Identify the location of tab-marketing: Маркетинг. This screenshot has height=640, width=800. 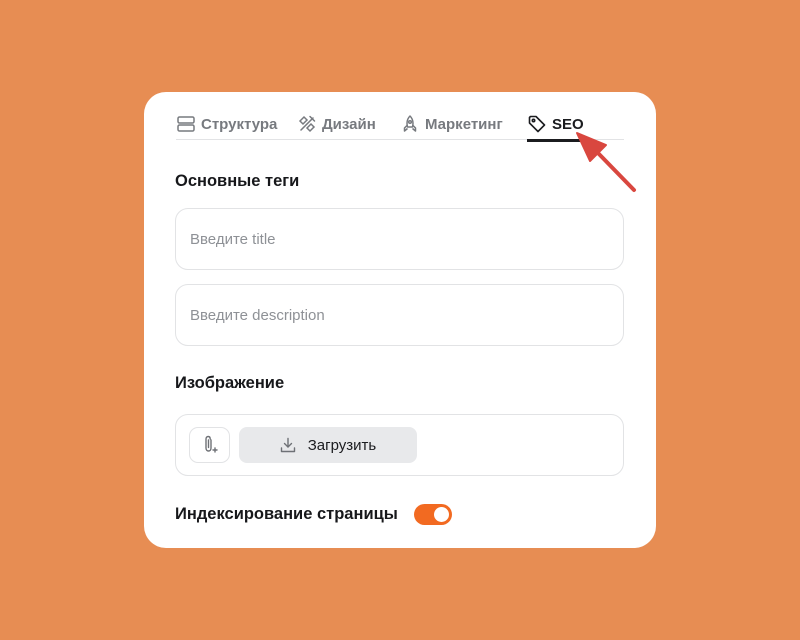
(451, 124).